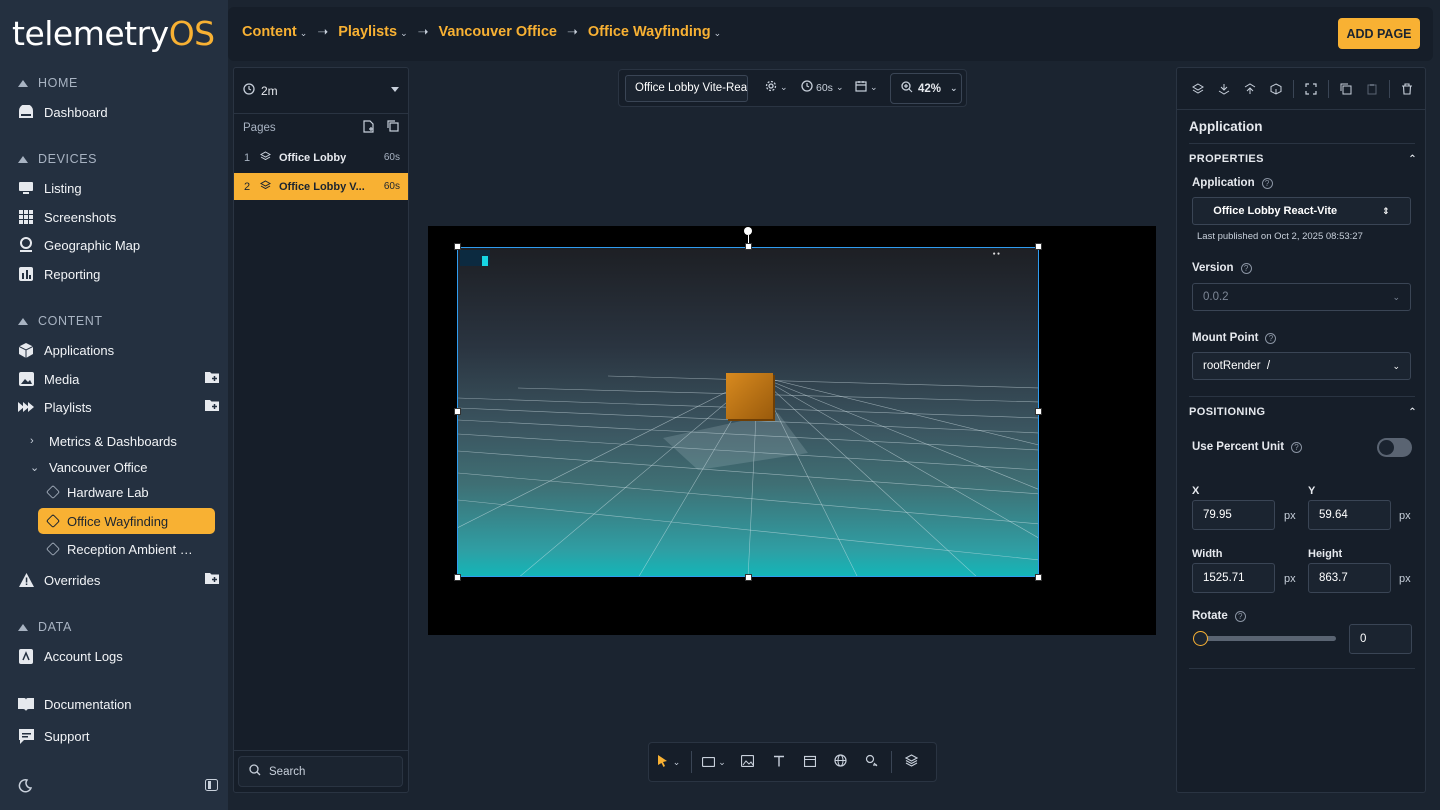 The image size is (1440, 810). Describe the element at coordinates (748, 246) in the screenshot. I see `resize-handle-n` at that location.